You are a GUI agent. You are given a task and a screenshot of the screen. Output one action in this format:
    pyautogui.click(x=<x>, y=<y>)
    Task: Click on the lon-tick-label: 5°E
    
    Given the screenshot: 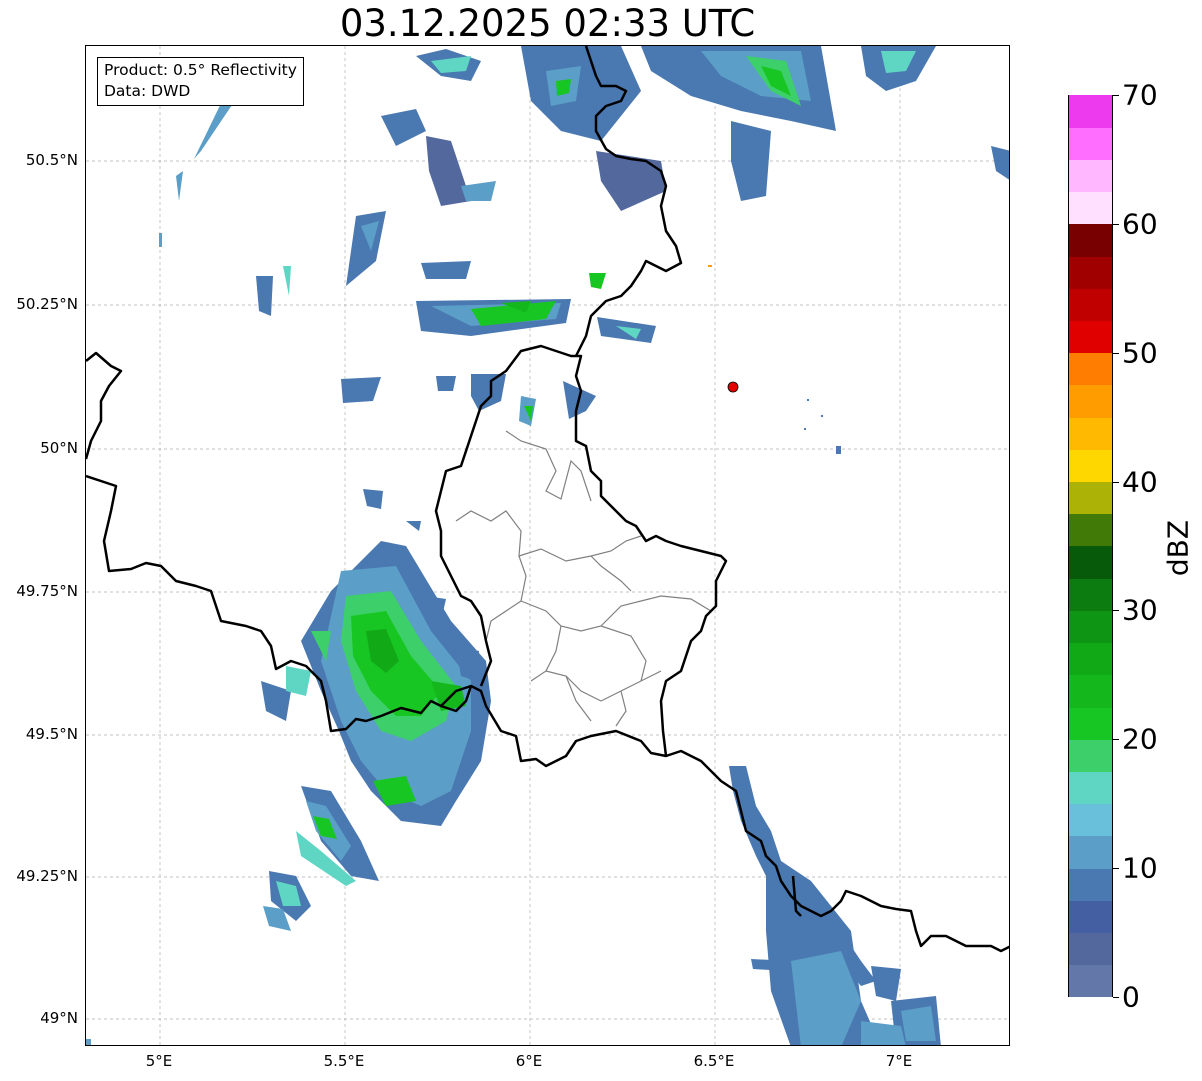 What is the action you would take?
    pyautogui.click(x=159, y=1061)
    